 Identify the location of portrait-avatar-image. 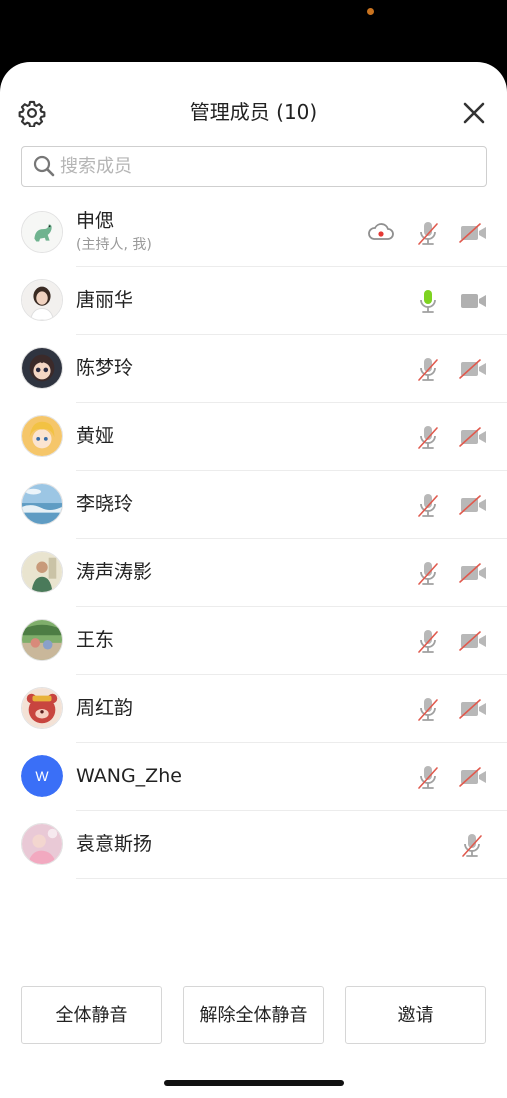
(42, 300).